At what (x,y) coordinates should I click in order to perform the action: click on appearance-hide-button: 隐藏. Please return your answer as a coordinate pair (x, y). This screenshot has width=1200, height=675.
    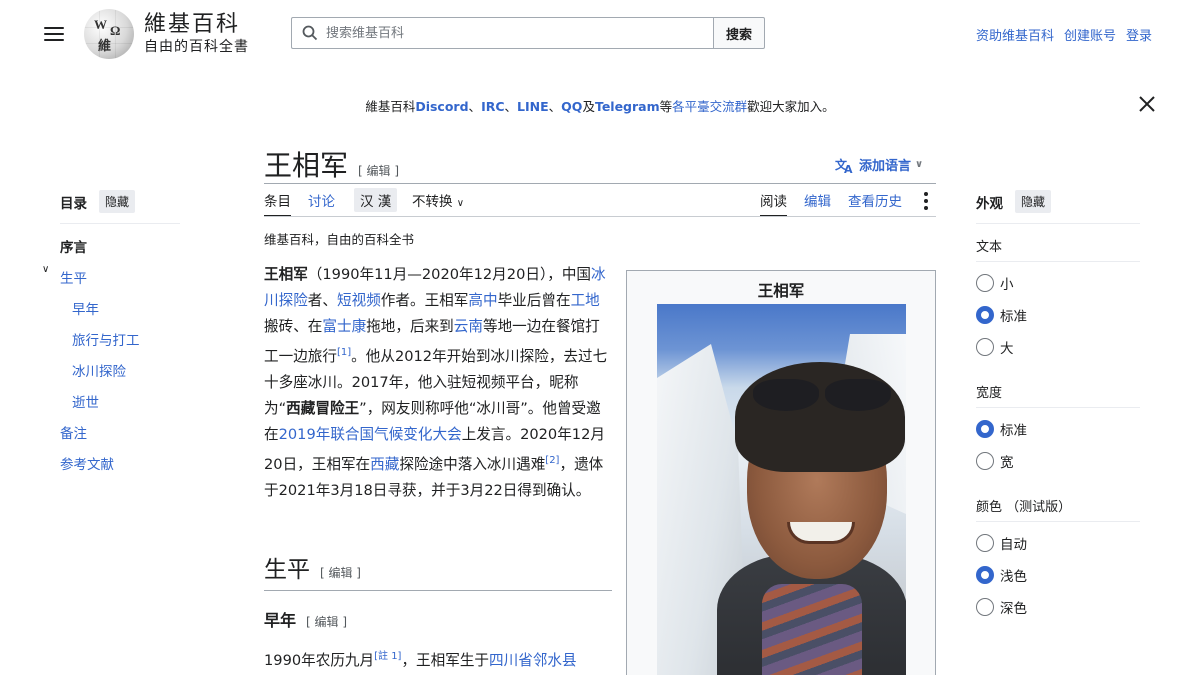
    Looking at the image, I should click on (1033, 201).